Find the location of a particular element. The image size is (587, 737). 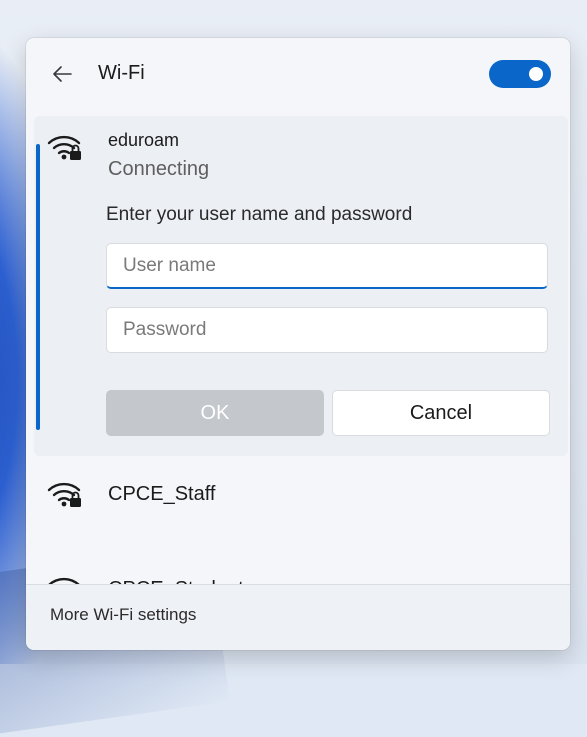

username-field is located at coordinates (327, 266).